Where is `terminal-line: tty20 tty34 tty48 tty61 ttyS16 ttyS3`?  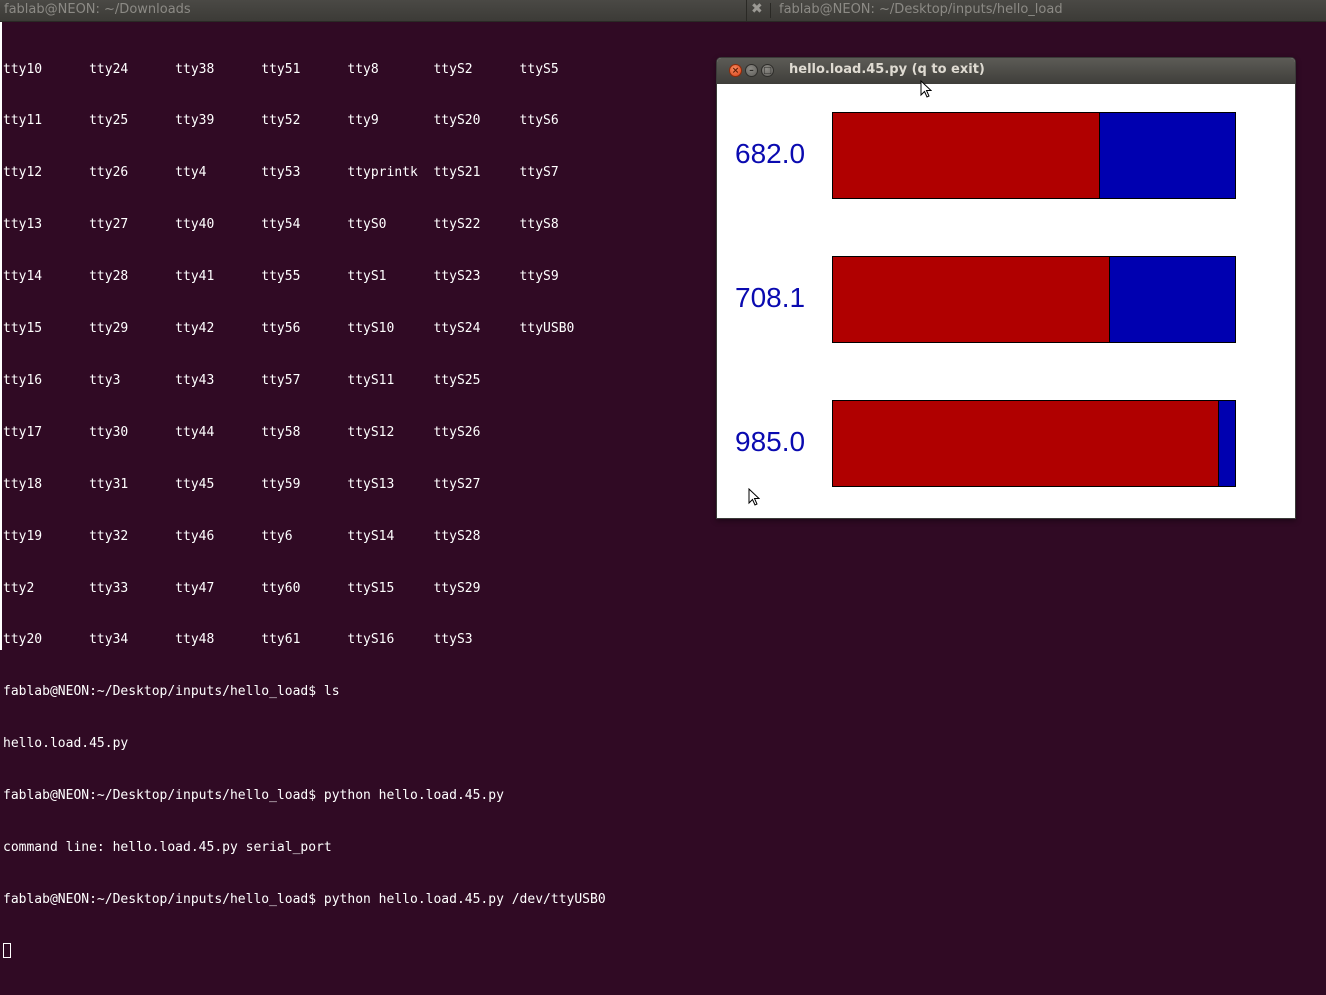 terminal-line: tty20 tty34 tty48 tty61 ttyS16 ttyS3 is located at coordinates (238, 640).